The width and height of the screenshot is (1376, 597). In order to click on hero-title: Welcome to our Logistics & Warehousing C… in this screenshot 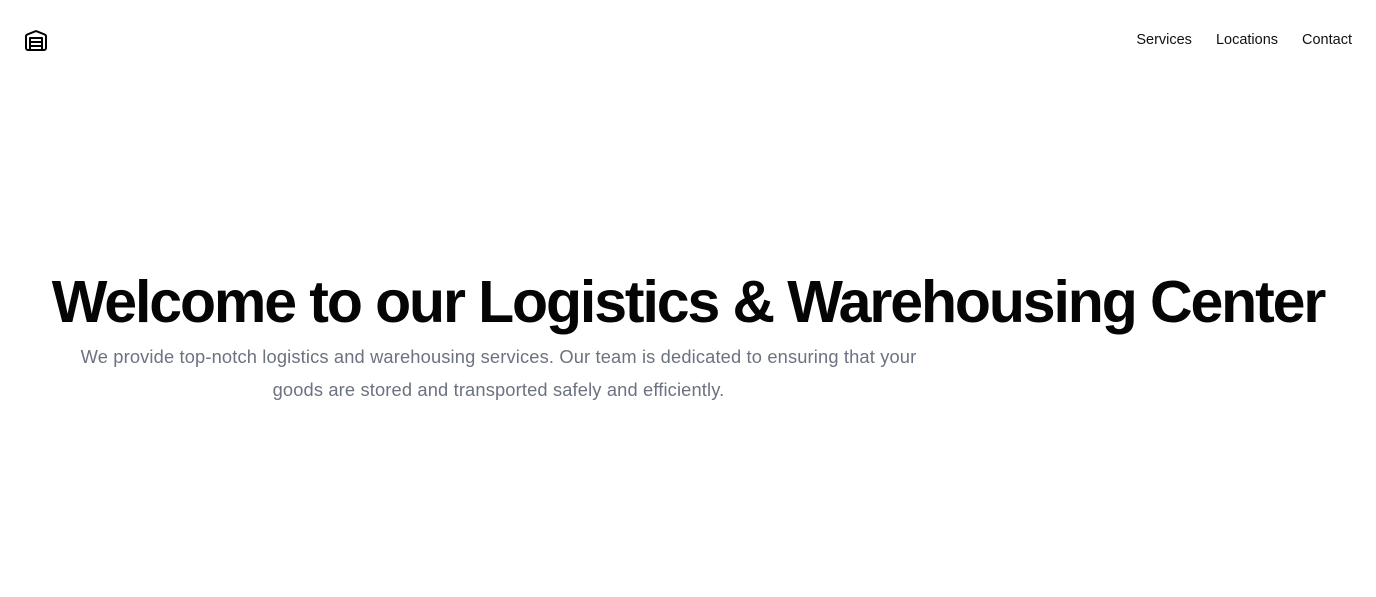, I will do `click(689, 302)`.